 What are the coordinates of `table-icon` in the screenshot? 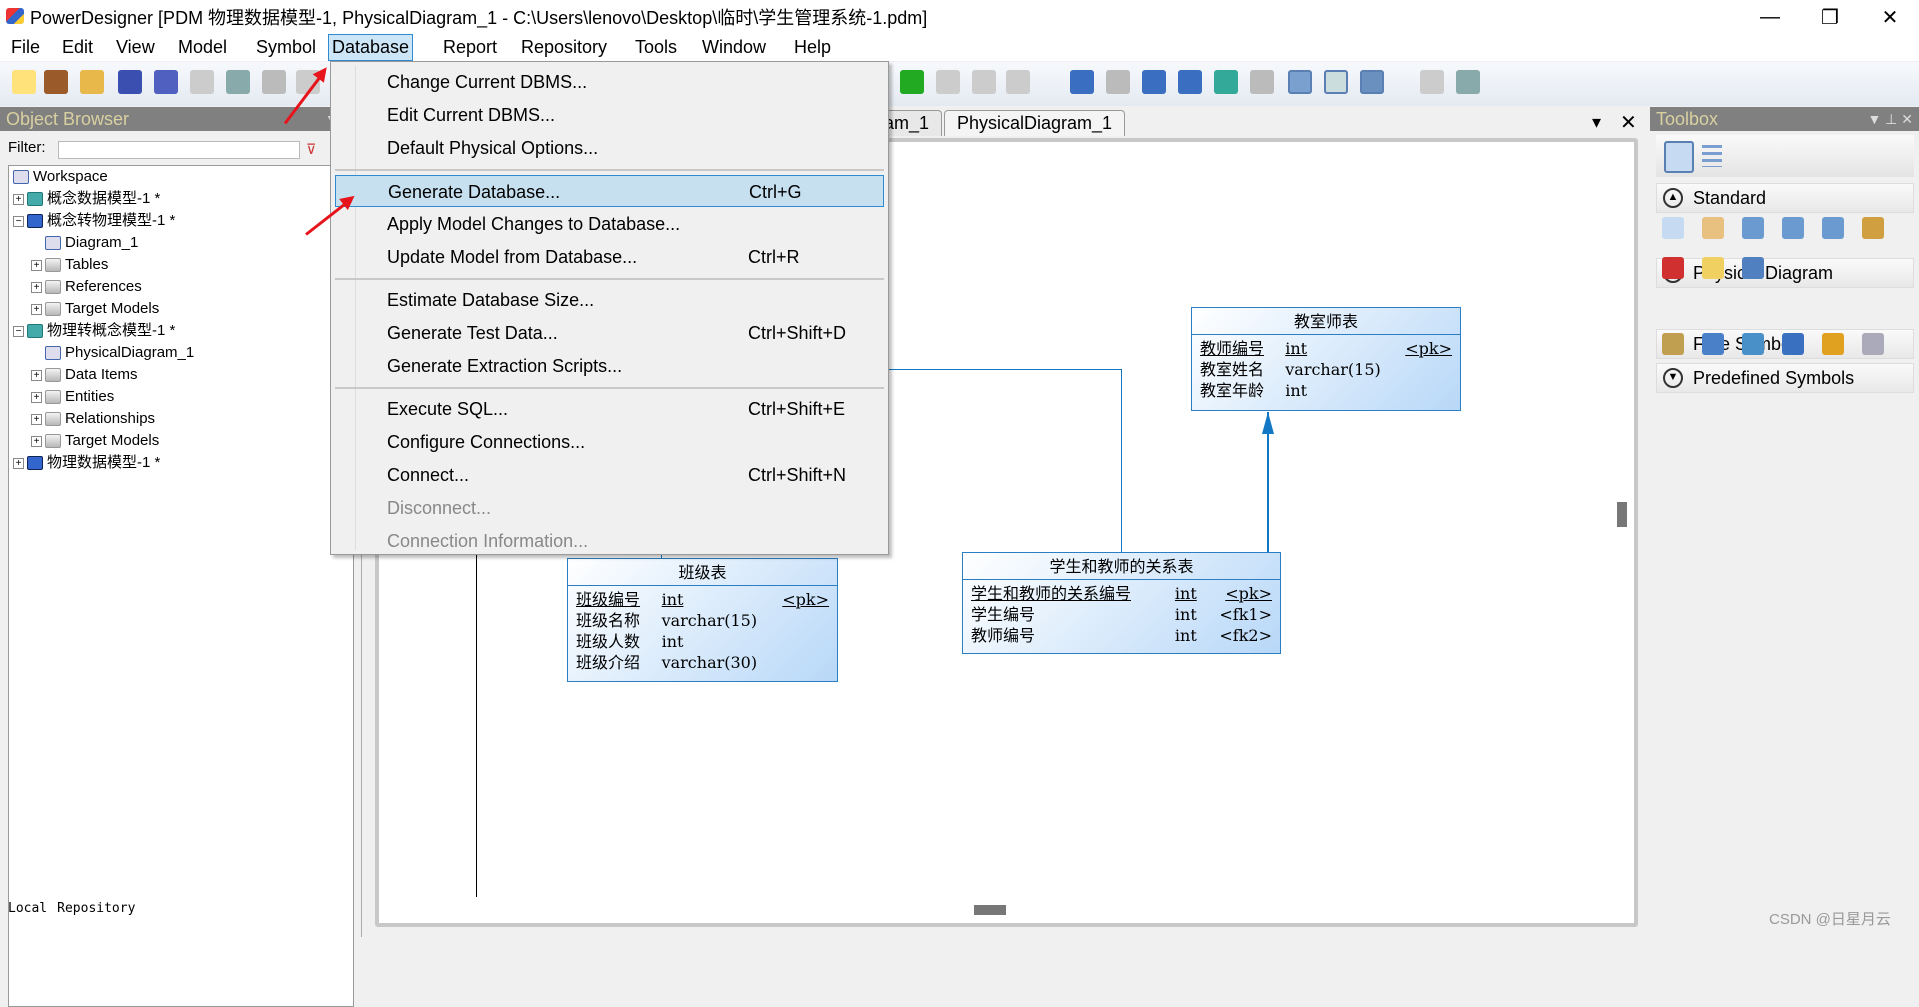 It's located at (1713, 344).